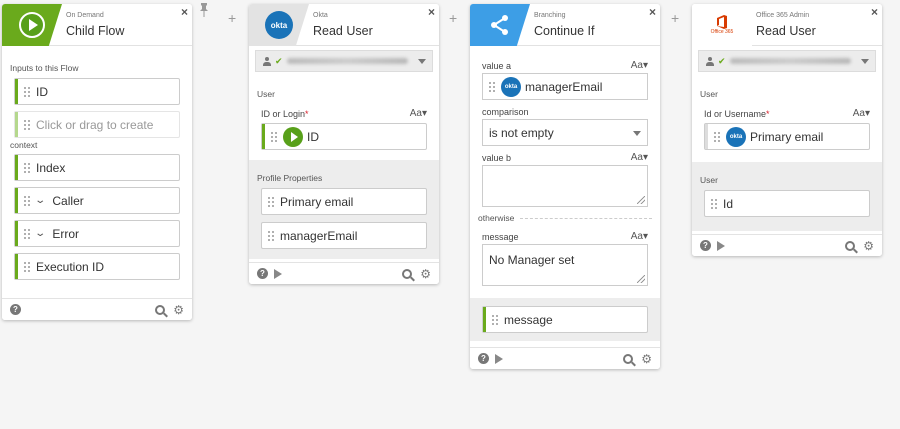 Image resolution: width=900 pixels, height=429 pixels. What do you see at coordinates (565, 111) in the screenshot?
I see `field-label-row: comparison` at bounding box center [565, 111].